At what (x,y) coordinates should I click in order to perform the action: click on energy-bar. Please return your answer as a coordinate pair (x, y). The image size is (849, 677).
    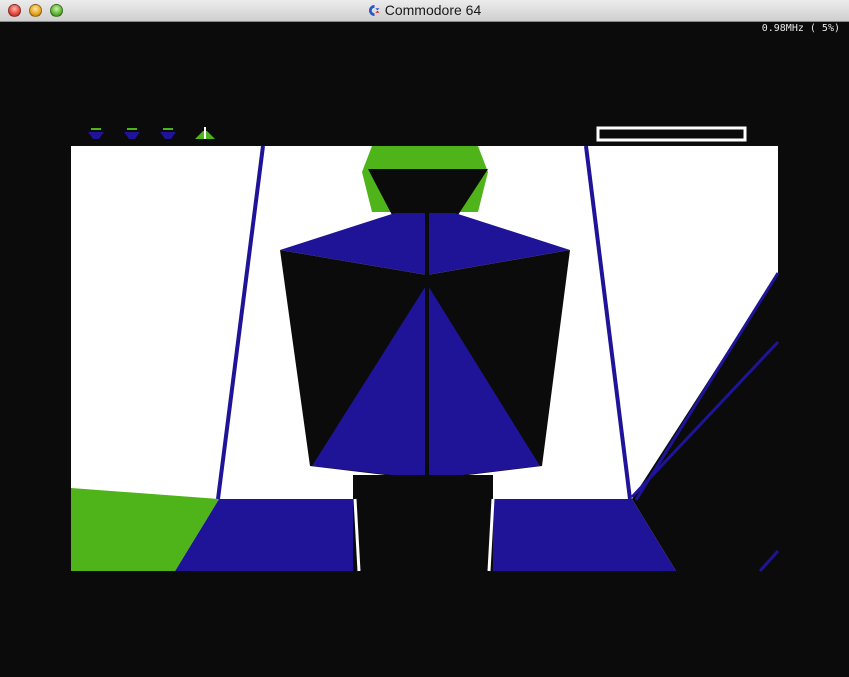
    Looking at the image, I should click on (671, 134).